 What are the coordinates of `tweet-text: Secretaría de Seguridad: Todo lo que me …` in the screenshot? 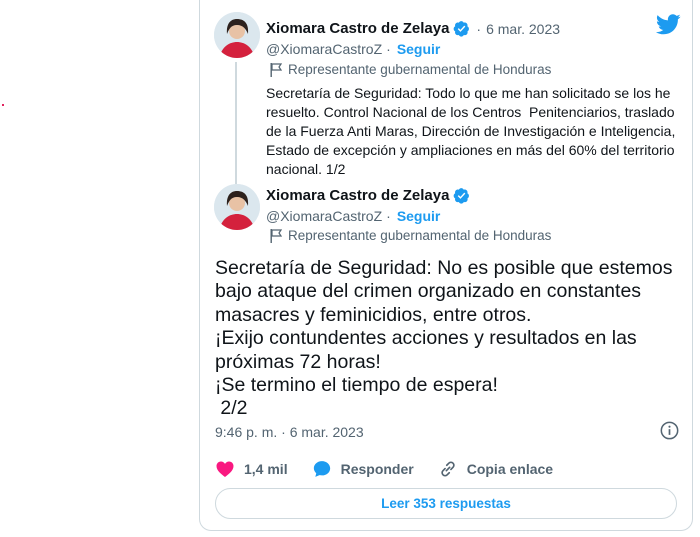 It's located at (471, 131).